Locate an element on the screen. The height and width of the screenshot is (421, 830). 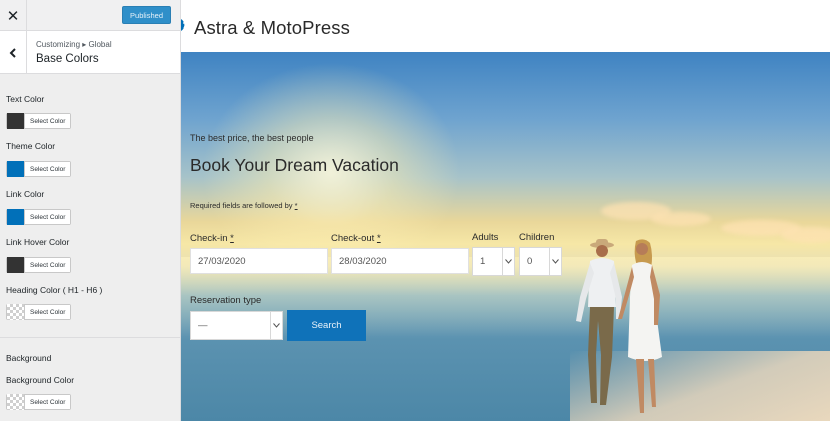
heading-color-picker: Select Color is located at coordinates (39, 312).